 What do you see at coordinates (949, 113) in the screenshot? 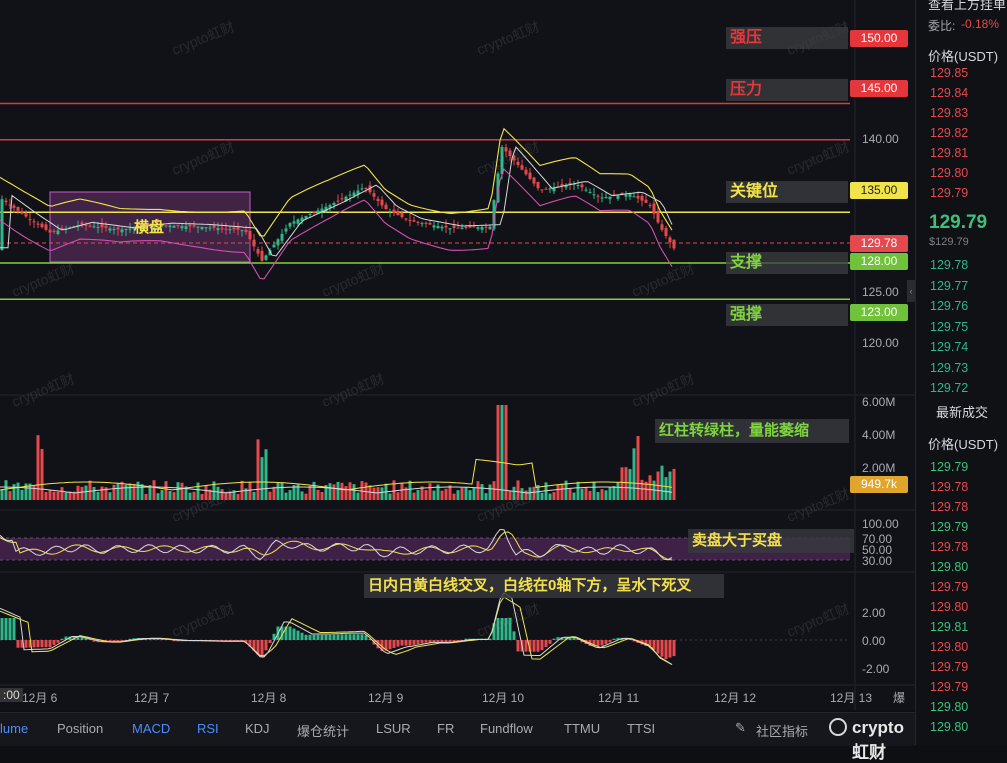
I see `ask-price-row: 129.83` at bounding box center [949, 113].